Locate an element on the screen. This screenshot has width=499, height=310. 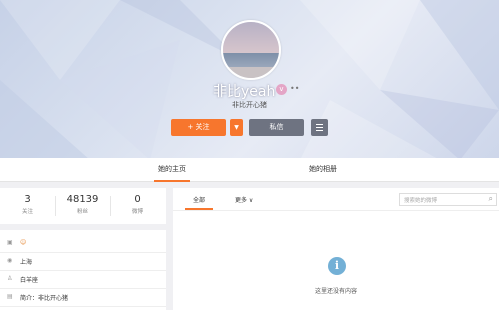
profile-bio: 非比开心猪 is located at coordinates (249, 105).